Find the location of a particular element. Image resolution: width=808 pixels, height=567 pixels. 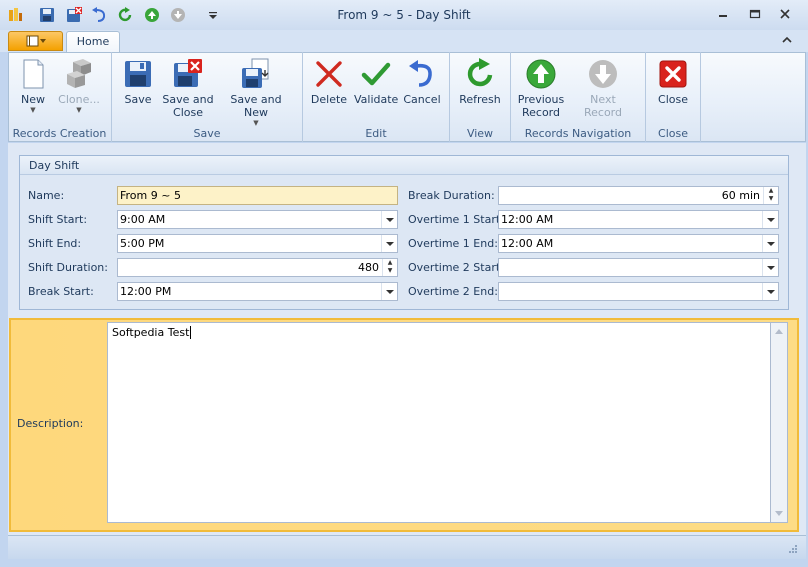

description-label: Description: is located at coordinates (50, 423).